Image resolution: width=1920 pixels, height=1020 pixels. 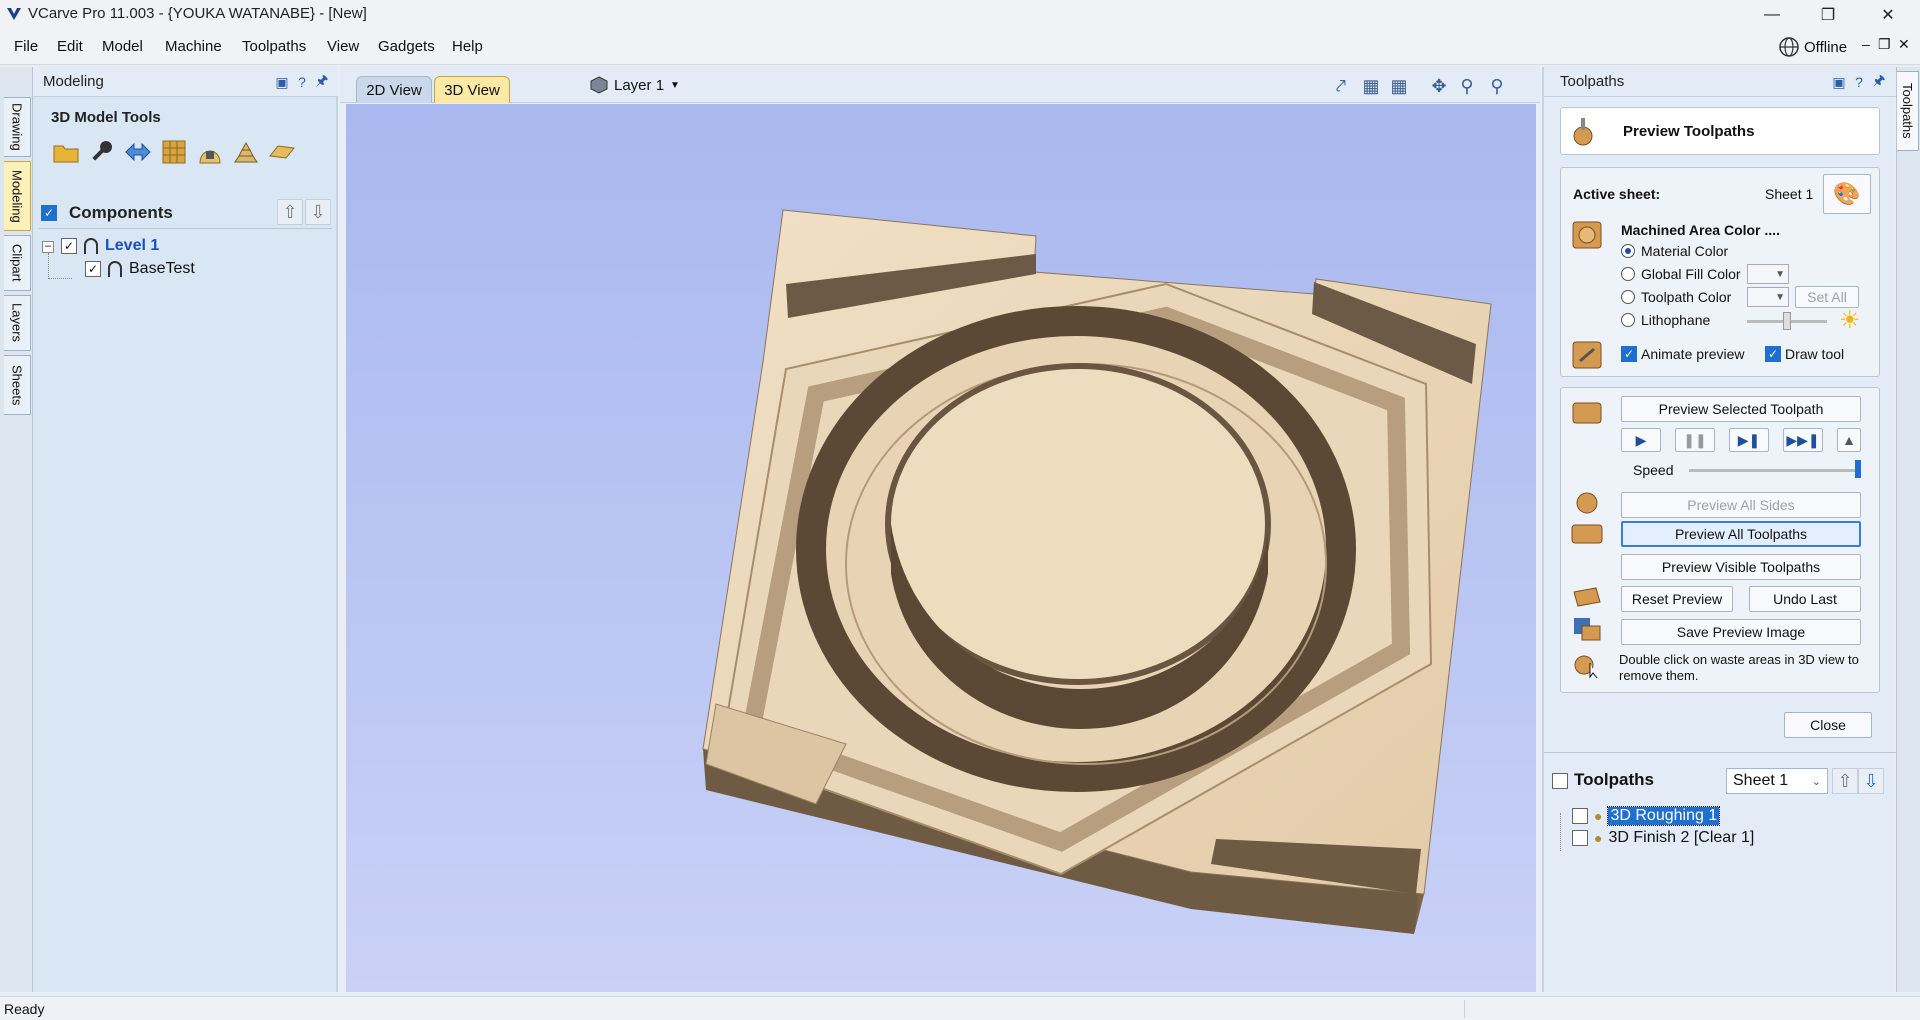 I want to click on tab-3d-view: 3D View, so click(x=472, y=89).